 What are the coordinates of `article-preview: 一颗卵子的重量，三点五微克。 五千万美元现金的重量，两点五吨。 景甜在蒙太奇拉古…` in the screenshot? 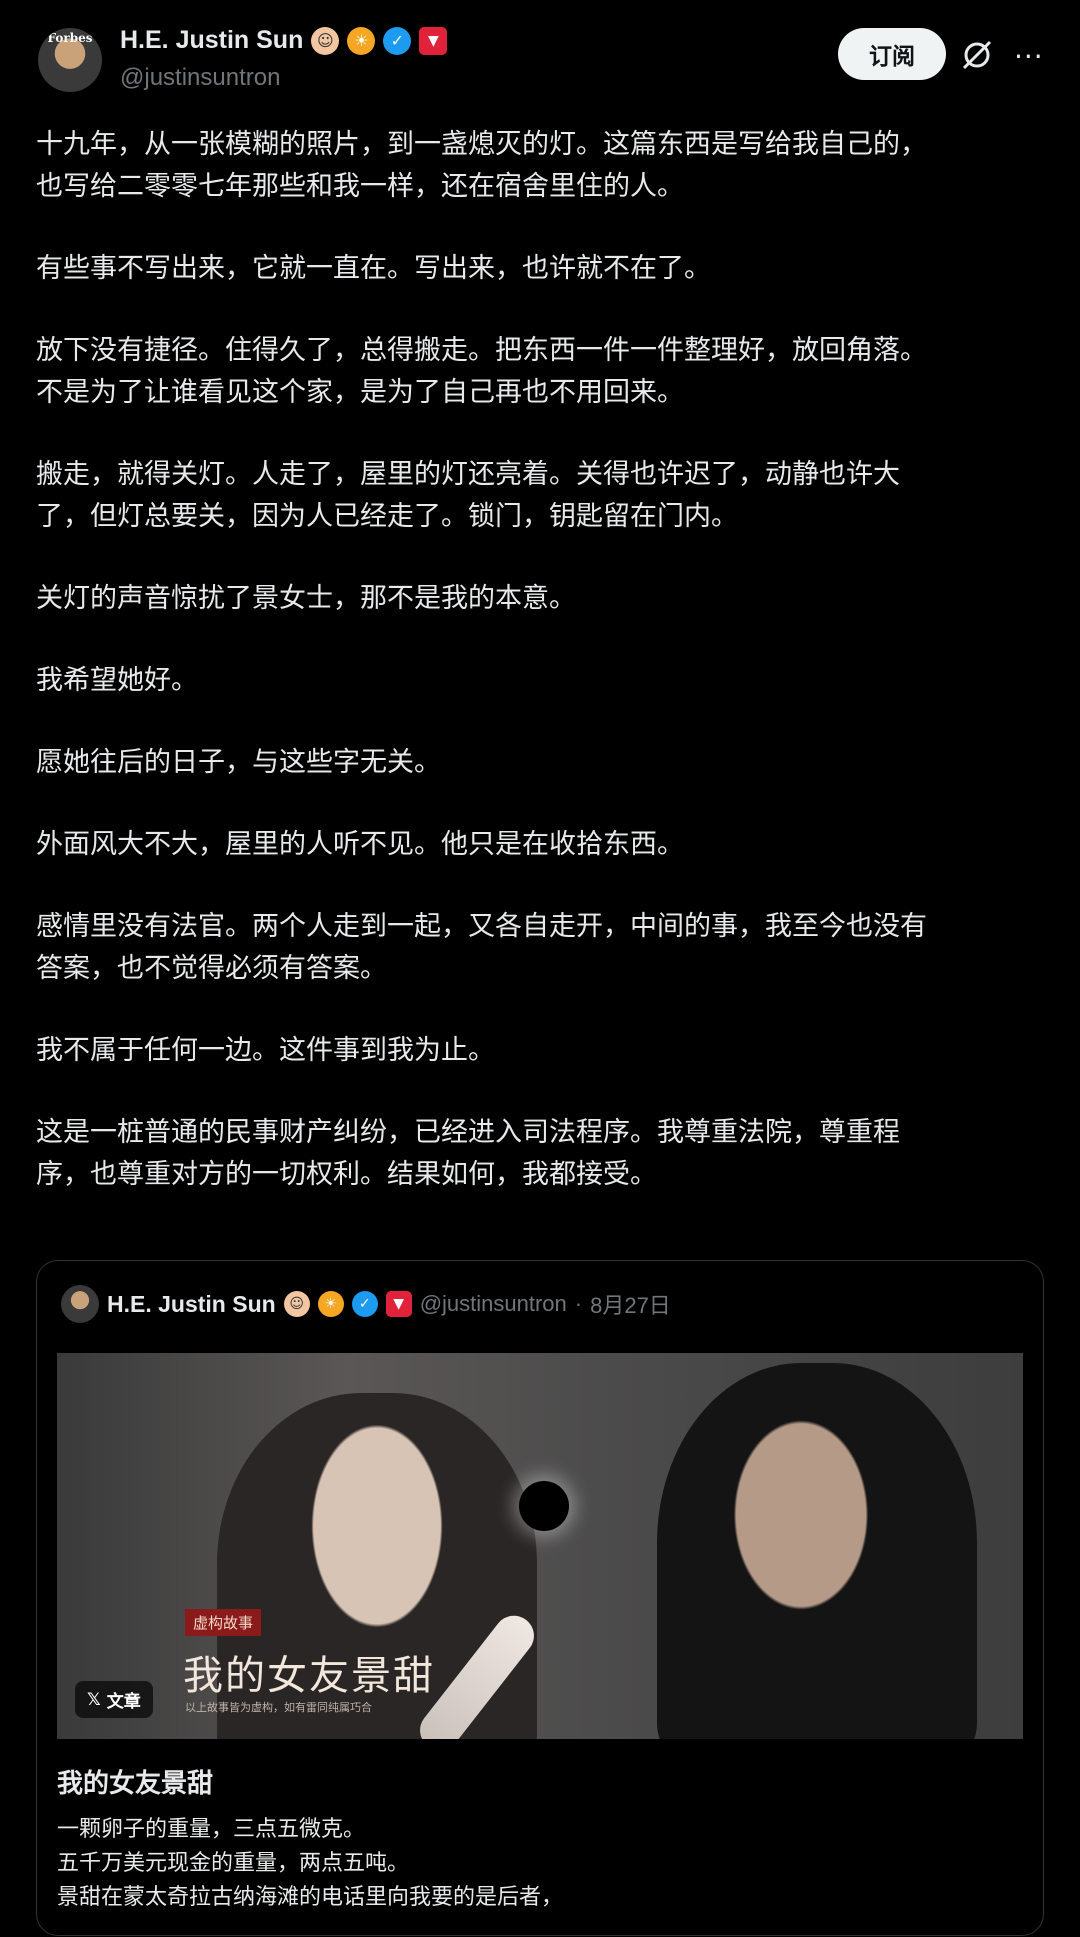 It's located at (540, 1864).